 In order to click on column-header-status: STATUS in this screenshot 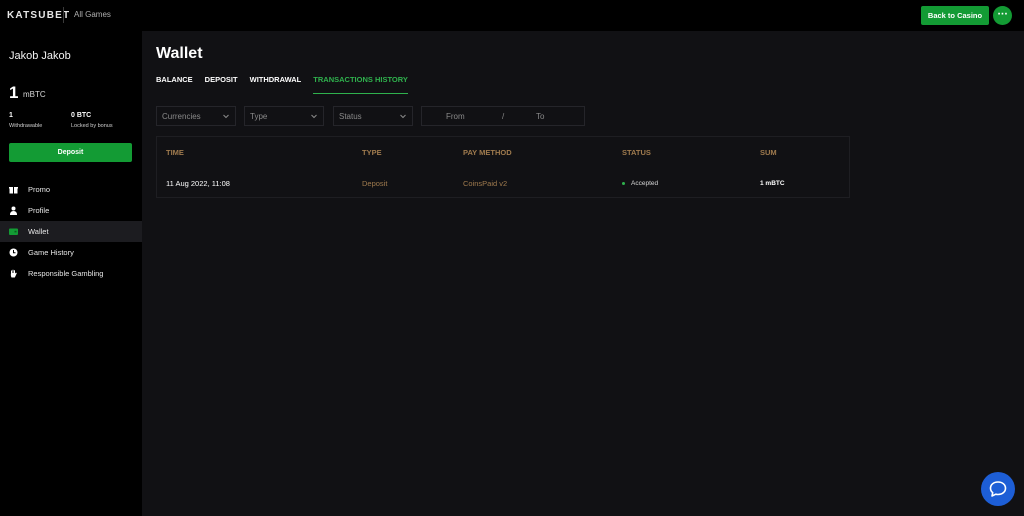, I will do `click(636, 152)`.